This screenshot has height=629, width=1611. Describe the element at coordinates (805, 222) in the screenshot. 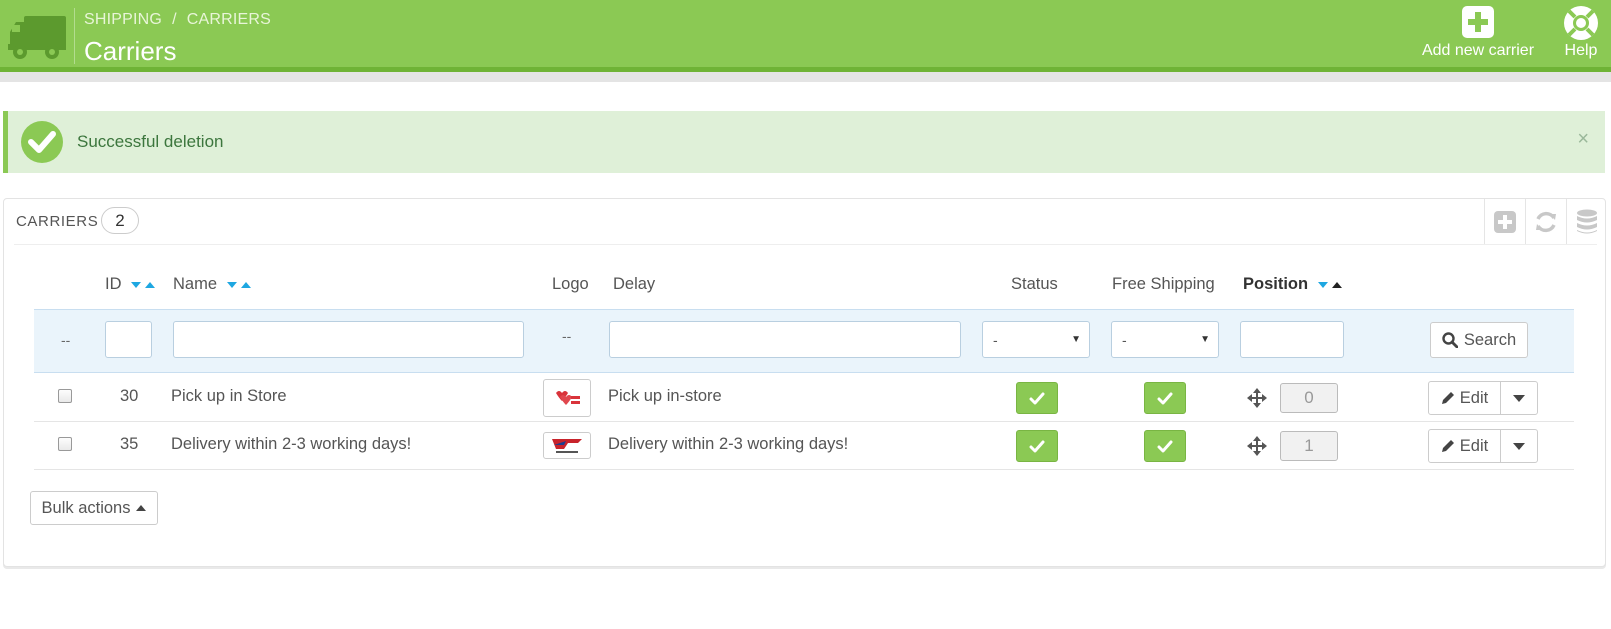

I see `panel-heading: CARRIERS 2` at that location.